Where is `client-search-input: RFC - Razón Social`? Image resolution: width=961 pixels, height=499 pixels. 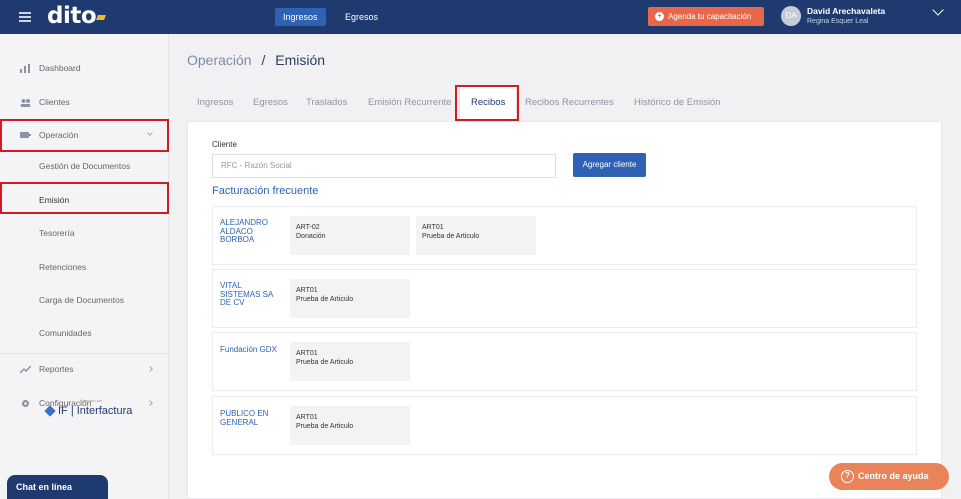
client-search-input: RFC - Razón Social is located at coordinates (384, 166).